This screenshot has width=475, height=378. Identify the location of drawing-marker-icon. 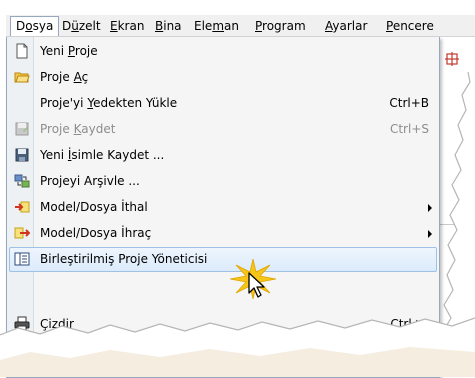
(462, 280).